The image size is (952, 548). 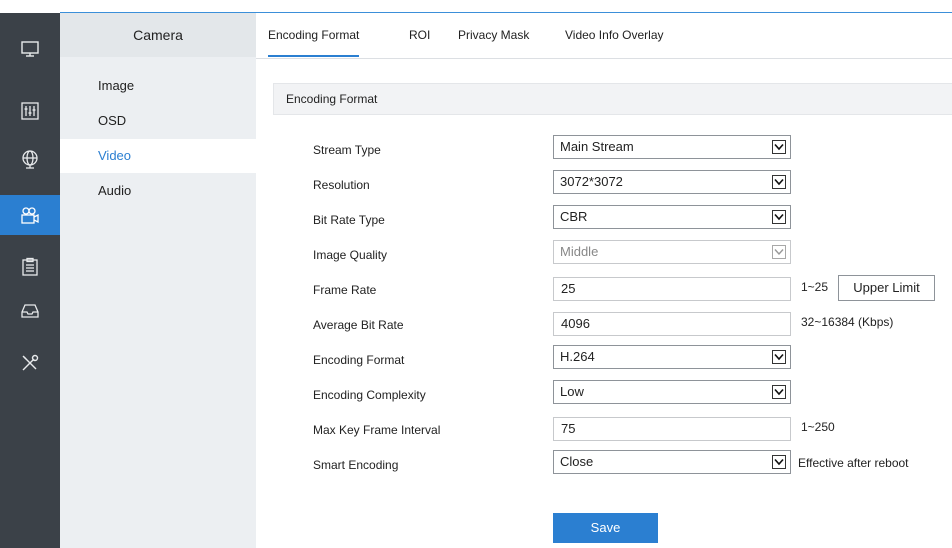 I want to click on frame-rate-input: 25, so click(x=672, y=289).